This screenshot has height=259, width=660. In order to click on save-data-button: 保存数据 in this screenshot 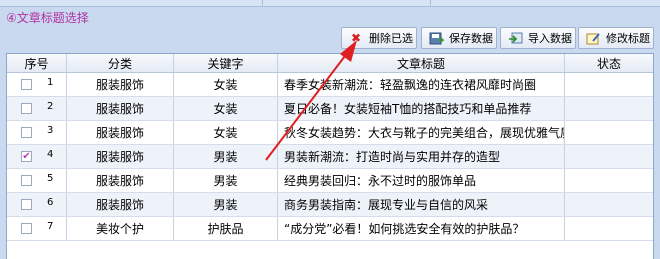, I will do `click(459, 38)`.